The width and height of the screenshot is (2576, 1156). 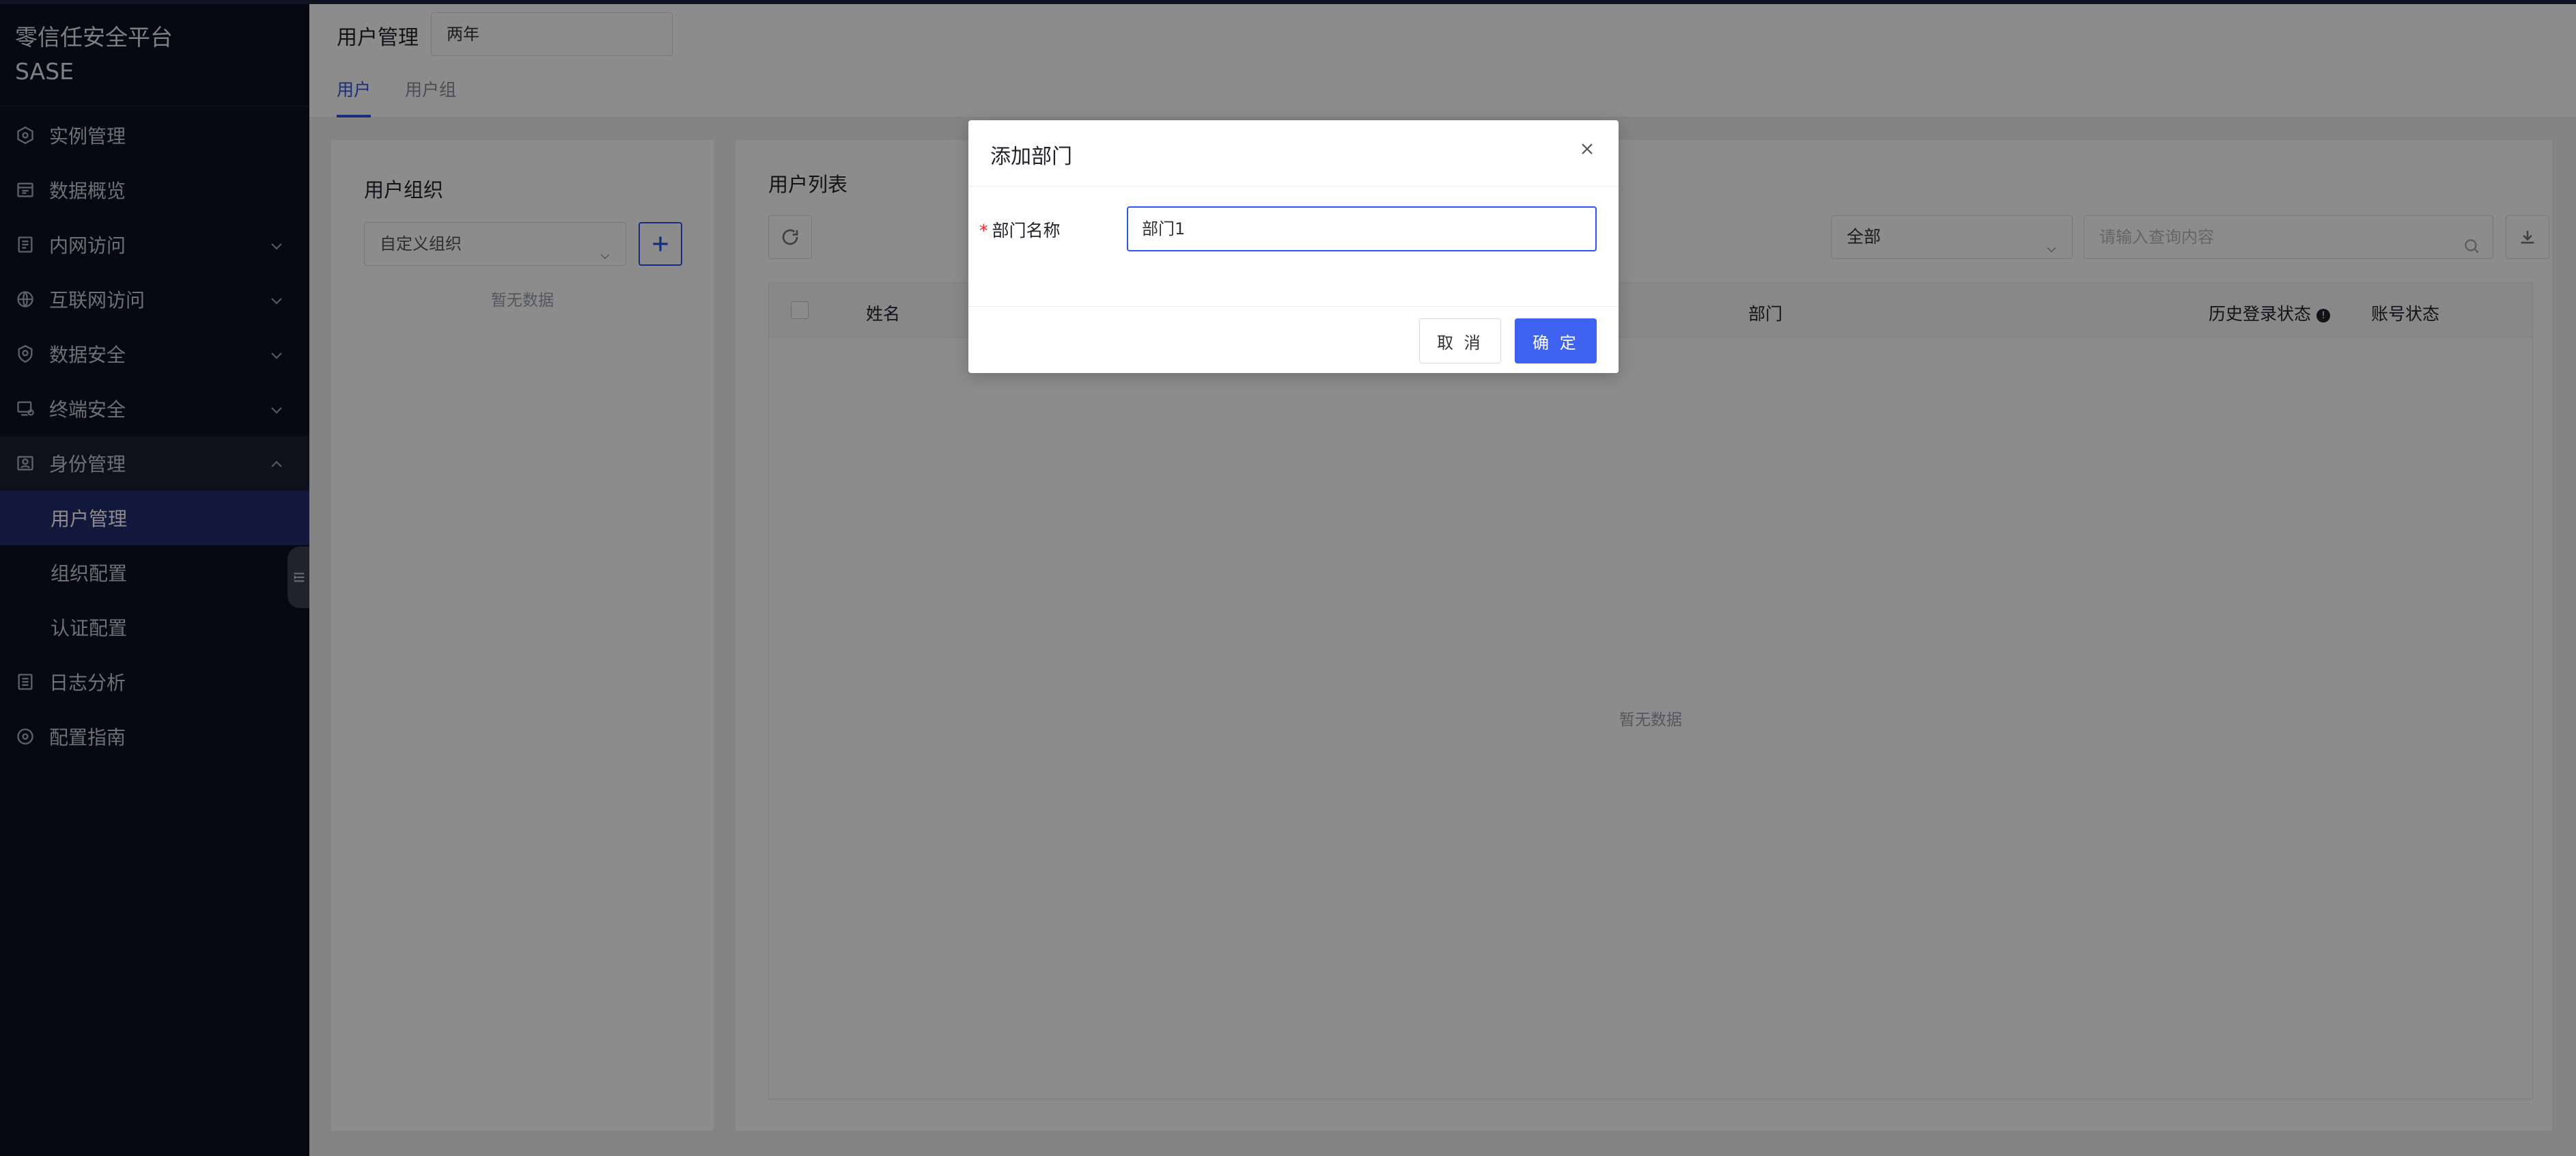 I want to click on dialog-title: 添加部门, so click(x=1031, y=157).